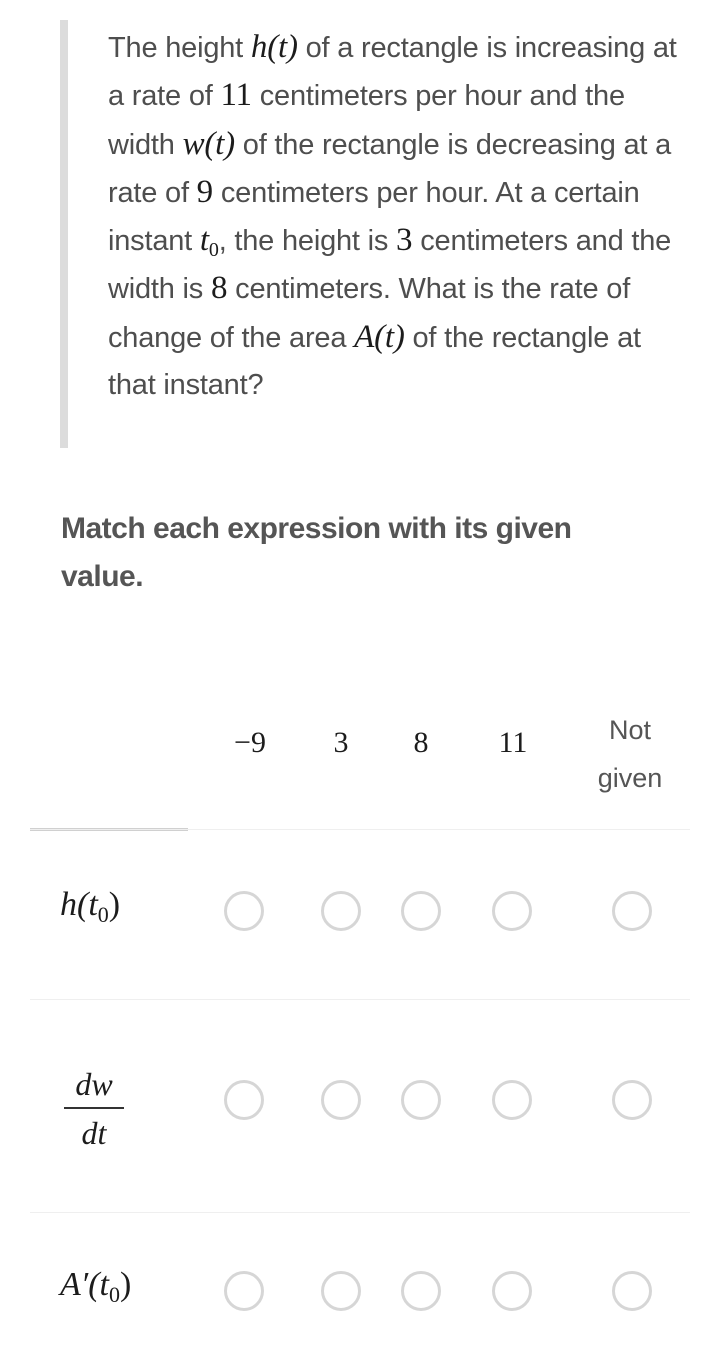 The height and width of the screenshot is (1364, 720). Describe the element at coordinates (90, 906) in the screenshot. I see `row-label-h-t0: h(t0)` at that location.